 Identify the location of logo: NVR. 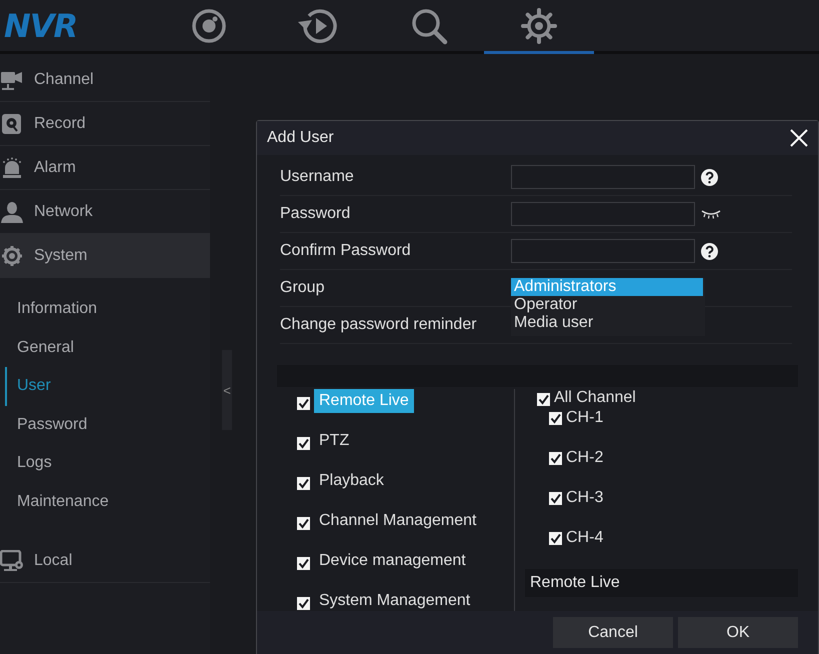
(40, 26).